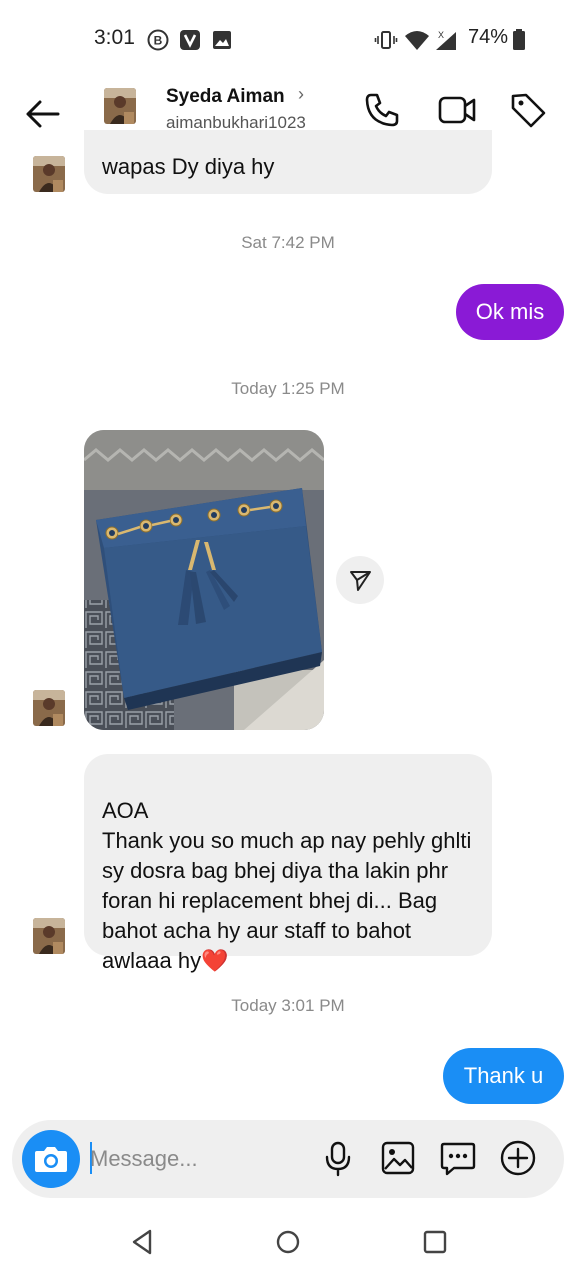 This screenshot has height=1280, width=576. Describe the element at coordinates (288, 242) in the screenshot. I see `timestamp: Sat 7:42 PM` at that location.